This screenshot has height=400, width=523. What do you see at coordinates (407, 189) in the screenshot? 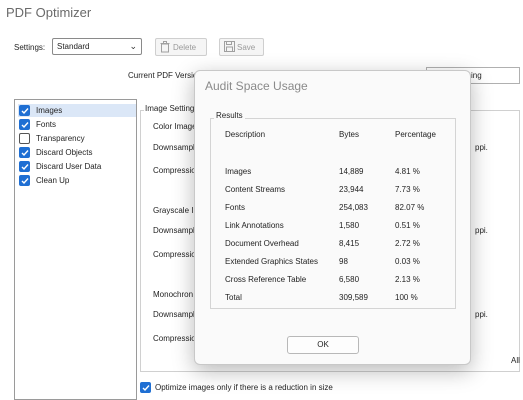
I see `row-percentage: 7.73 %` at bounding box center [407, 189].